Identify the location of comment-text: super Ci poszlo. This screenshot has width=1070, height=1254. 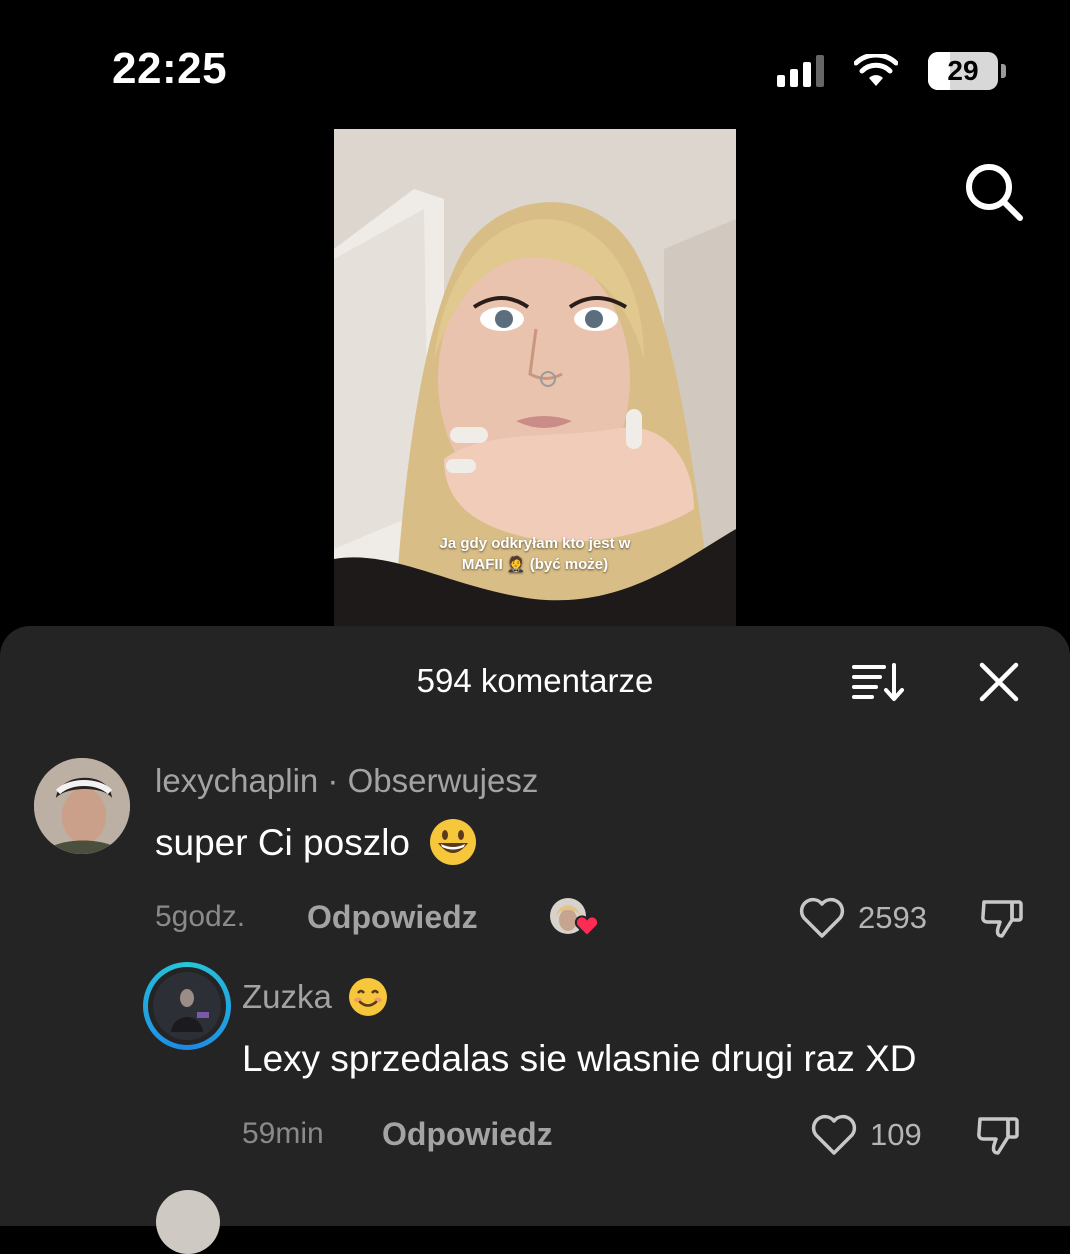
(283, 842).